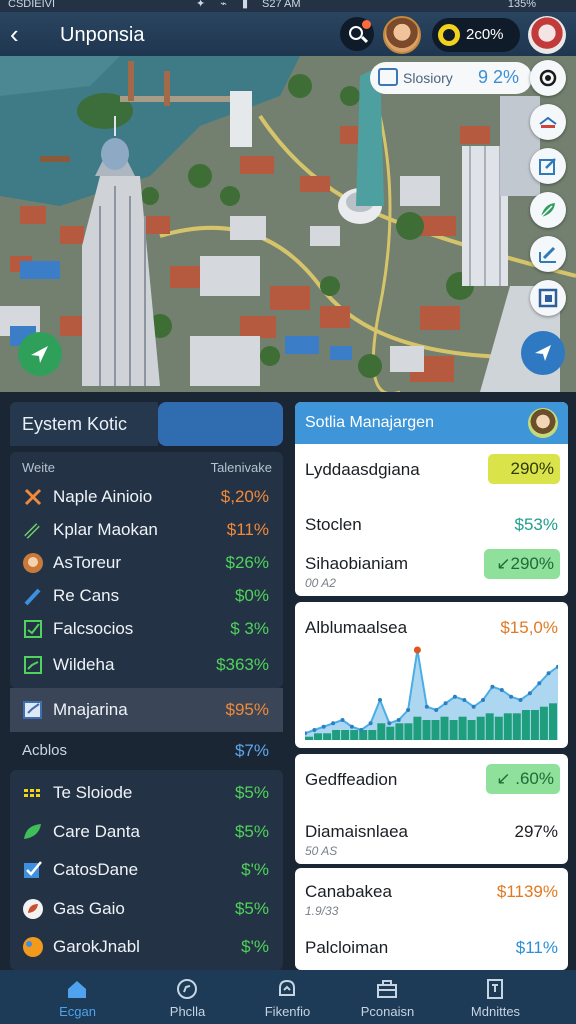  I want to click on list-item: Gas Gaio $5%, so click(146, 909).